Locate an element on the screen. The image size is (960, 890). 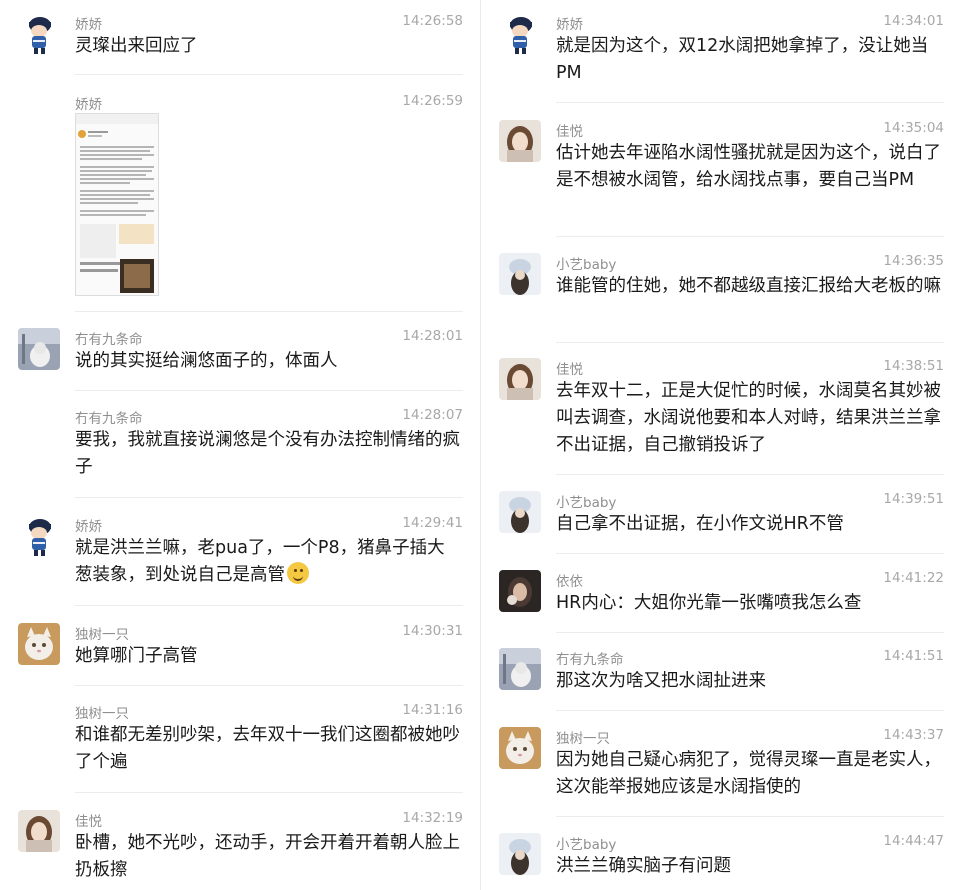
message-time: 14:30:31 is located at coordinates (432, 631).